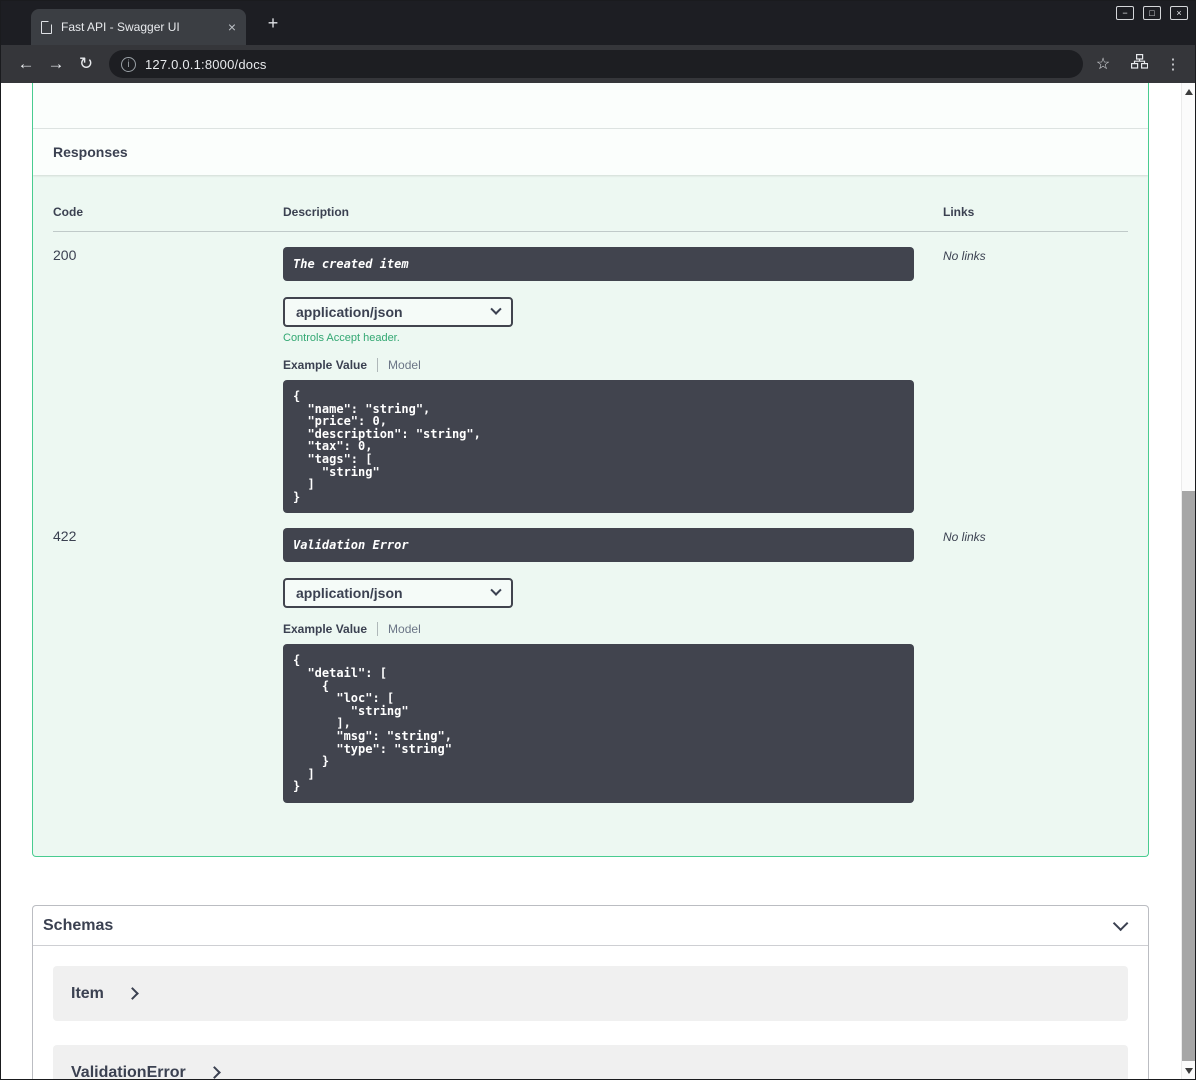  I want to click on model-name: Item, so click(87, 993).